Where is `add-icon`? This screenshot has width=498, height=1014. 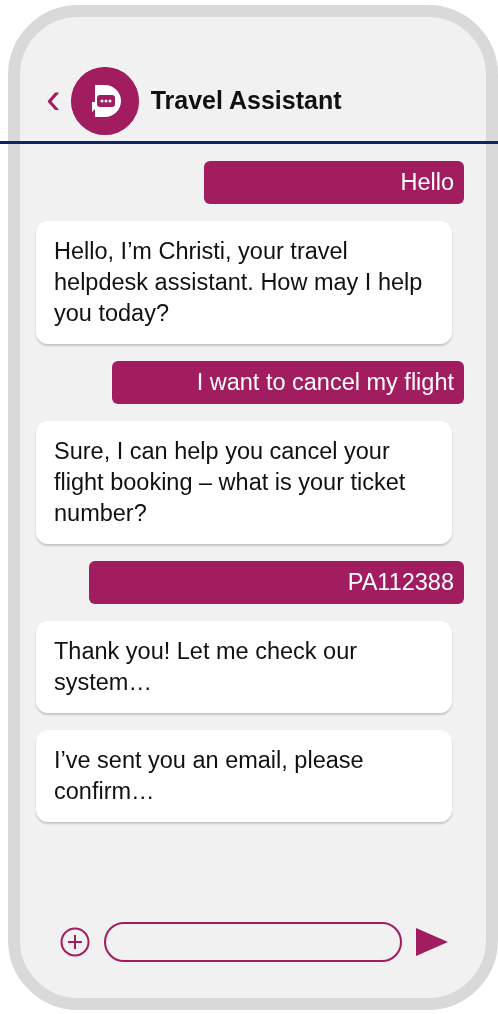
add-icon is located at coordinates (75, 942).